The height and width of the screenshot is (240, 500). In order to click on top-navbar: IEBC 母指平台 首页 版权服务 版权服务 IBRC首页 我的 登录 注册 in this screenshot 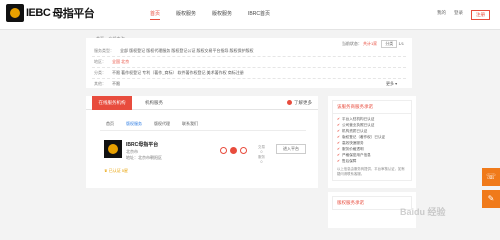, I will do `click(250, 15)`.